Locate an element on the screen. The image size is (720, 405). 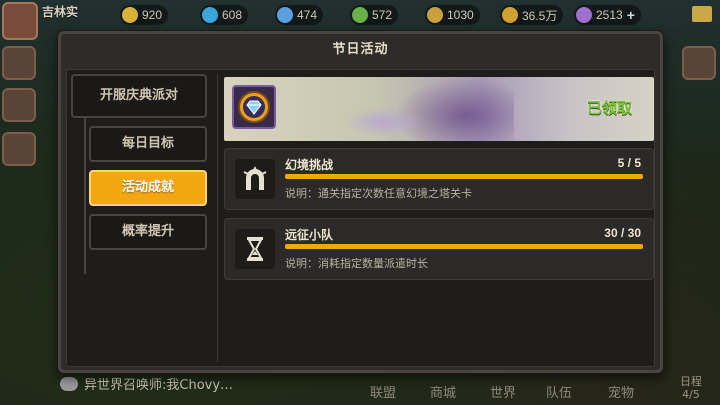
resource-wheat: 1030 is located at coordinates (452, 15).